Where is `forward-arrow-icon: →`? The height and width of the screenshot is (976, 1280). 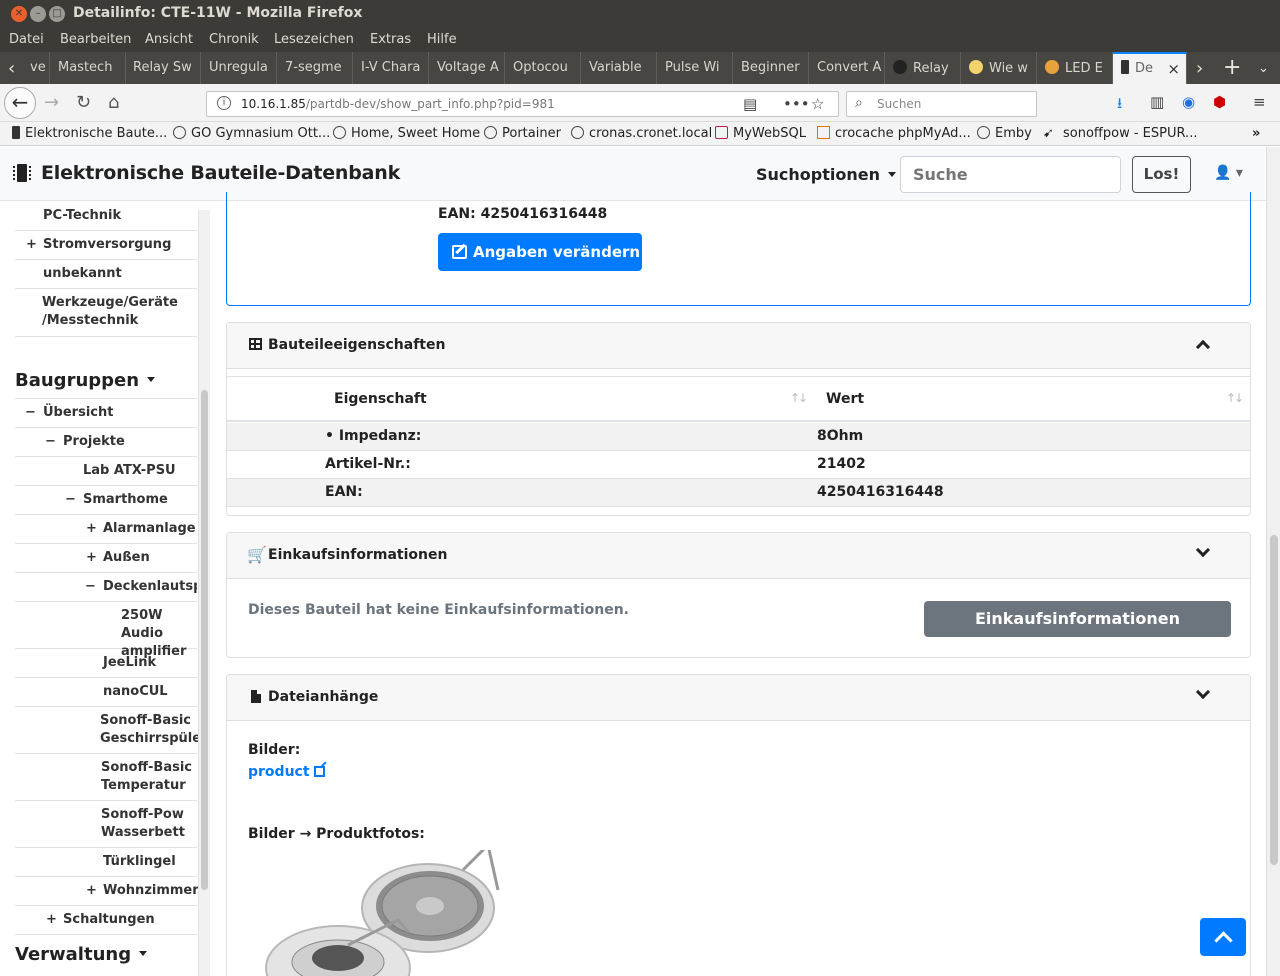
forward-arrow-icon: → is located at coordinates (51, 102).